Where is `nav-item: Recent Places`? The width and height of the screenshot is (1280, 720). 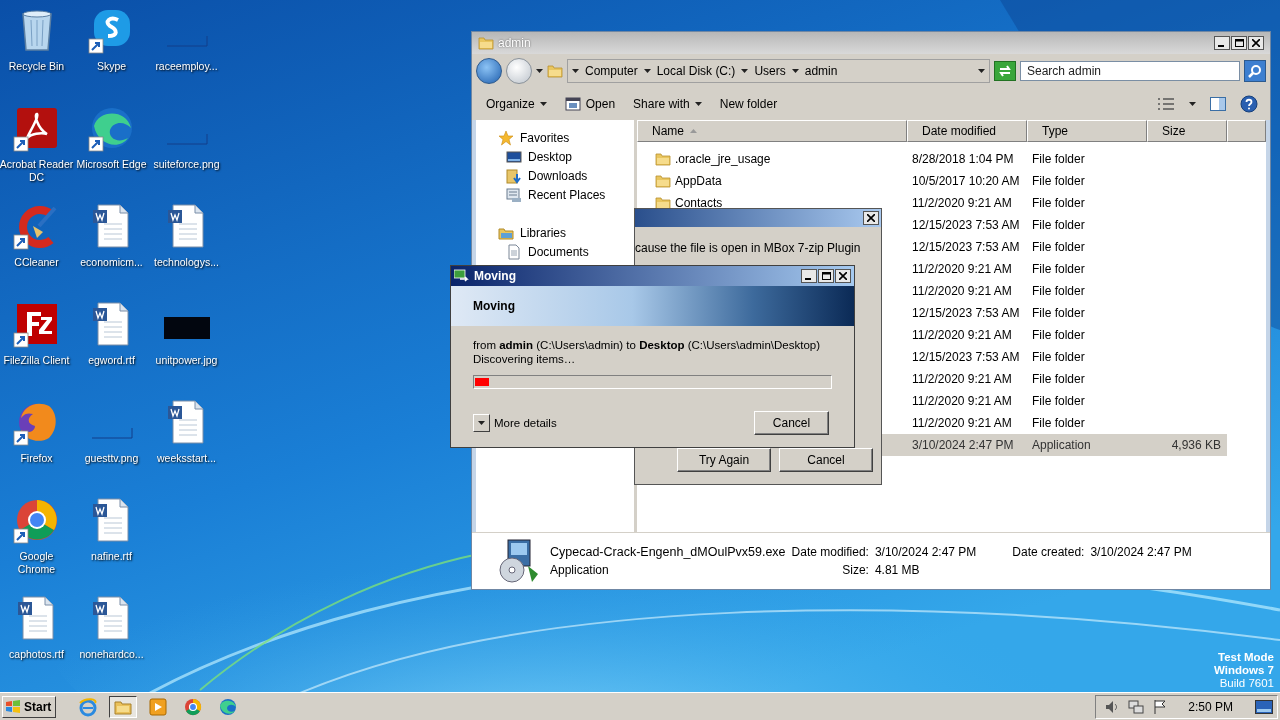 nav-item: Recent Places is located at coordinates (555, 194).